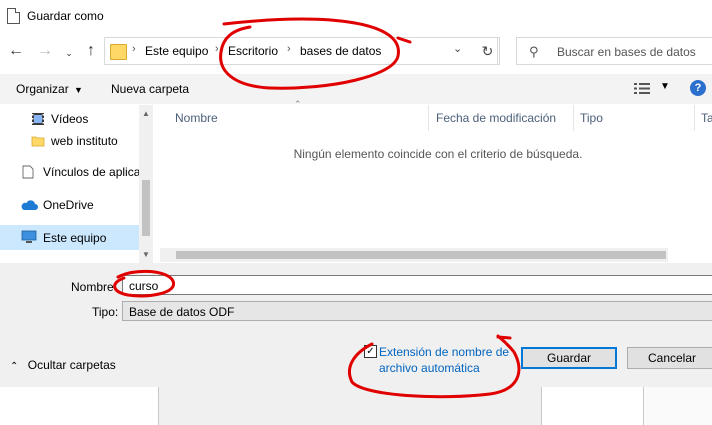 Image resolution: width=712 pixels, height=425 pixels. Describe the element at coordinates (150, 89) in the screenshot. I see `new-folder-button: Nueva carpeta` at that location.